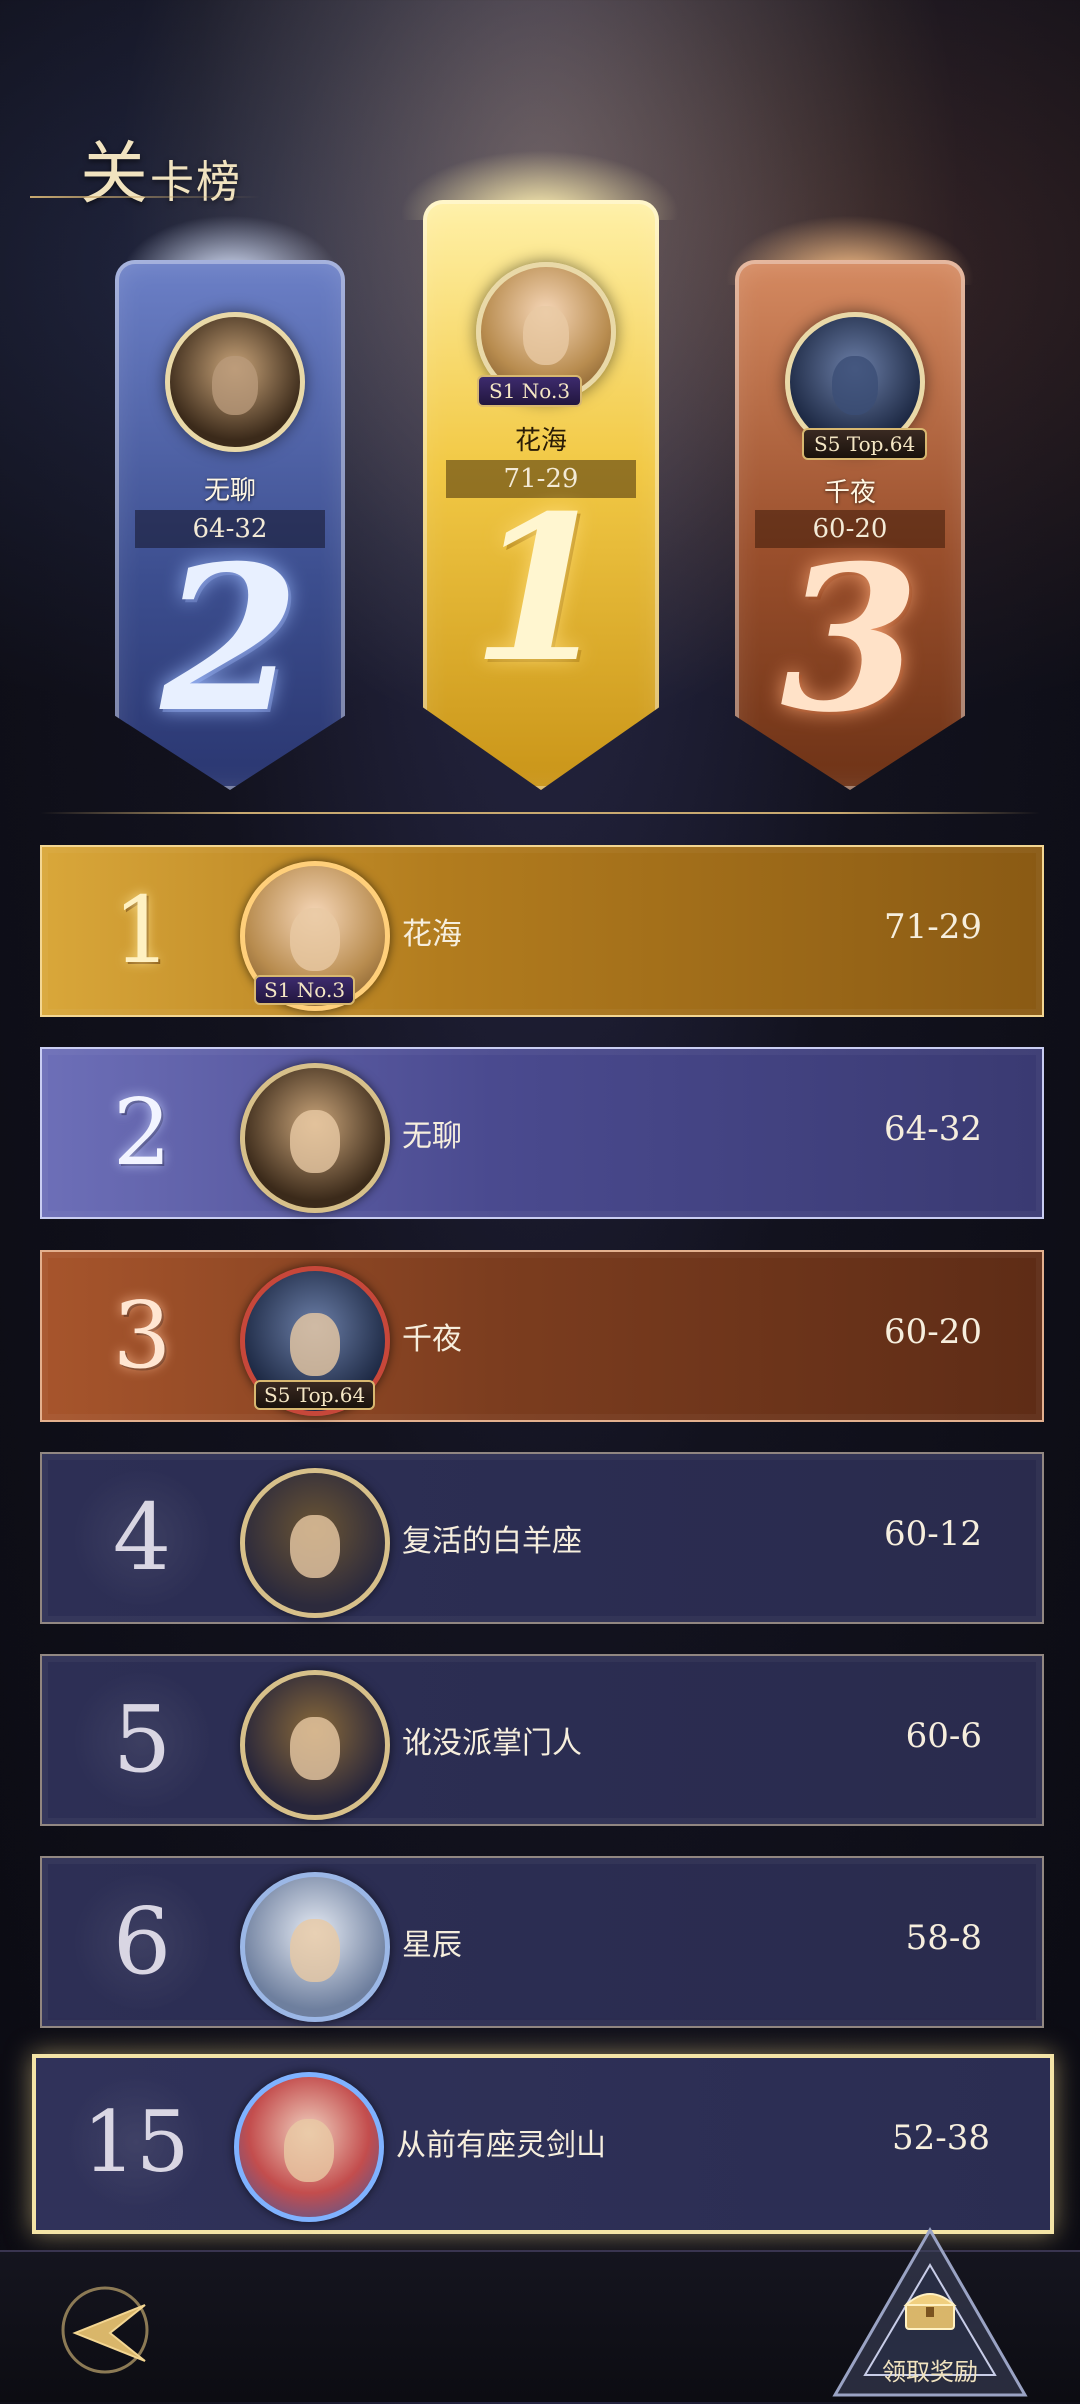 The image size is (1080, 2404). I want to click on ranking-row-6: 6 星辰 58-8, so click(542, 1942).